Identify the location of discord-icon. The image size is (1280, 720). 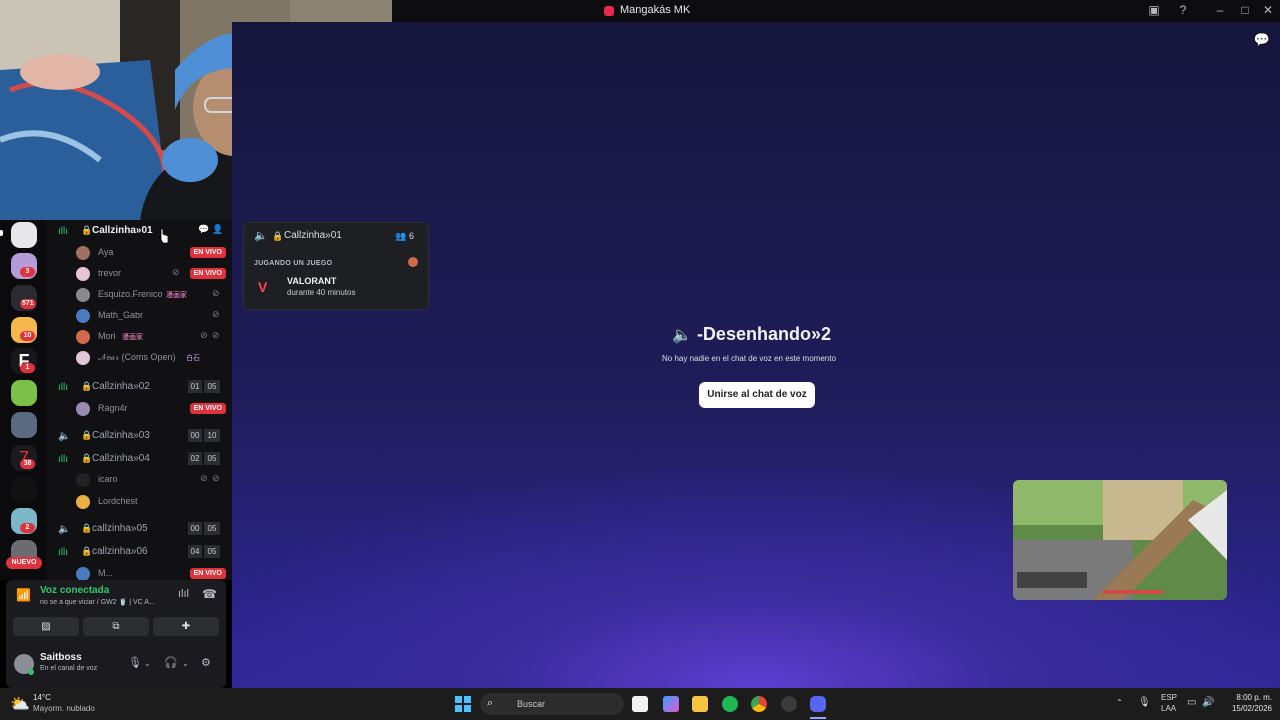
(818, 704).